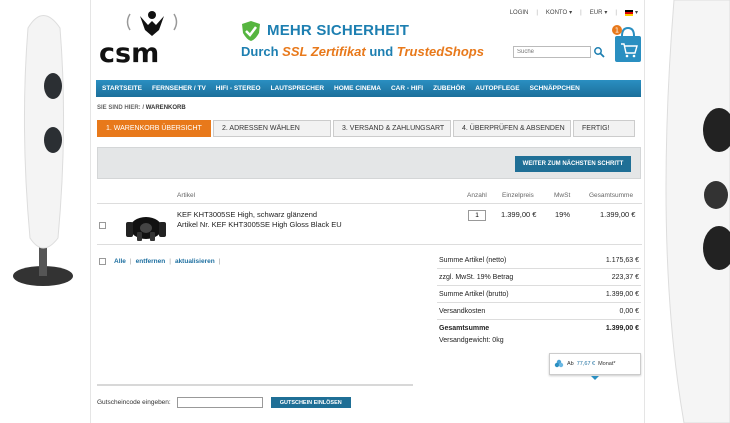  Describe the element at coordinates (518, 195) in the screenshot. I see `col-einzelpreis: Einzelpreis` at that location.